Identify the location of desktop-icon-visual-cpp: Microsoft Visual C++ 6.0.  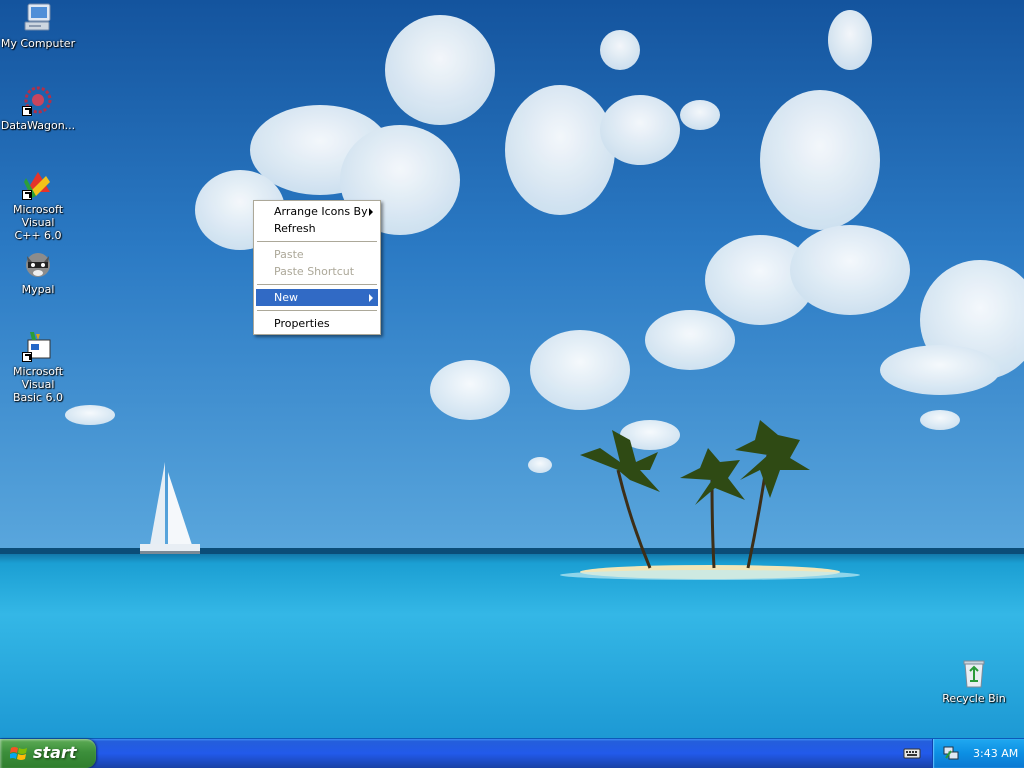
(38, 205).